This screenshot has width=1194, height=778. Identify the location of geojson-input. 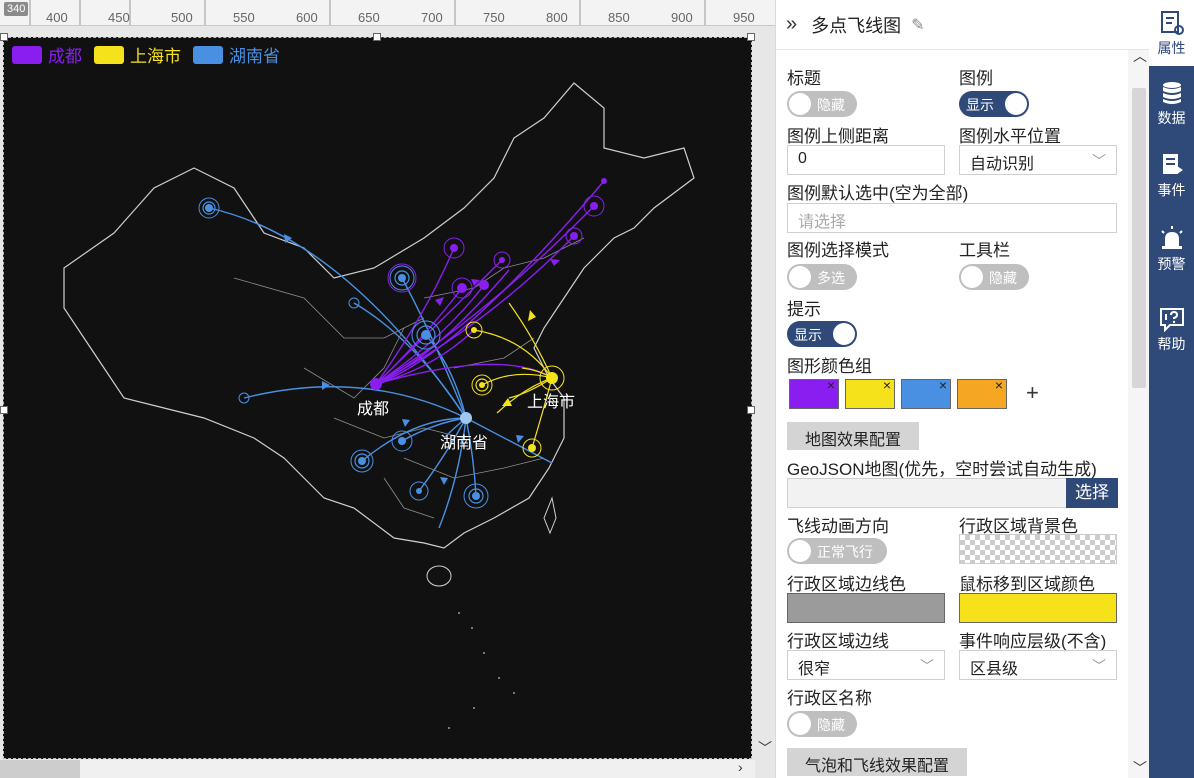
(927, 493).